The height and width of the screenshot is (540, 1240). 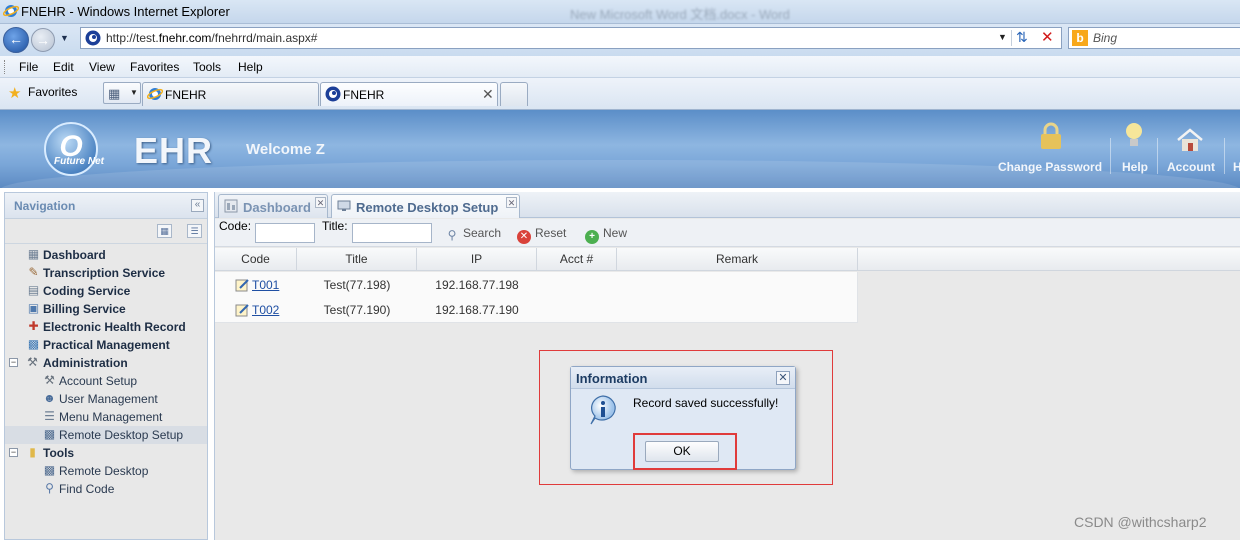 What do you see at coordinates (106, 417) in the screenshot?
I see `nav-item-menu-management: ☰ Menu Management` at bounding box center [106, 417].